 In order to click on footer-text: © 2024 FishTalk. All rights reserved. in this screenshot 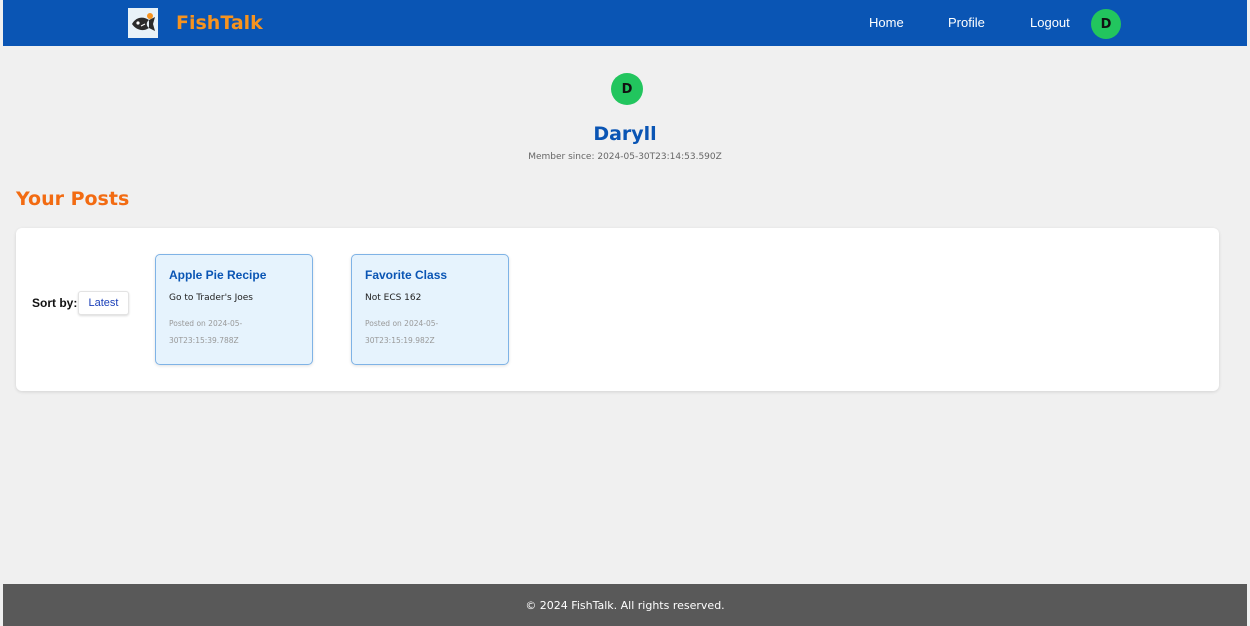, I will do `click(625, 605)`.